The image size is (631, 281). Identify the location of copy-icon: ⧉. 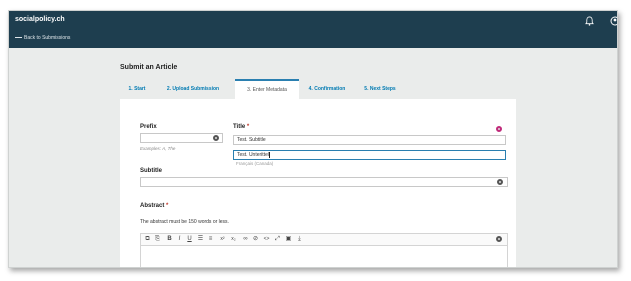
(147, 239).